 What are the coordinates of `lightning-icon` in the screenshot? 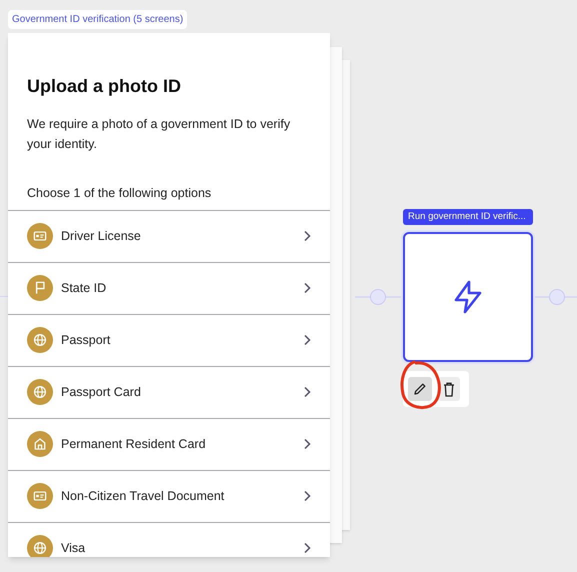 It's located at (468, 297).